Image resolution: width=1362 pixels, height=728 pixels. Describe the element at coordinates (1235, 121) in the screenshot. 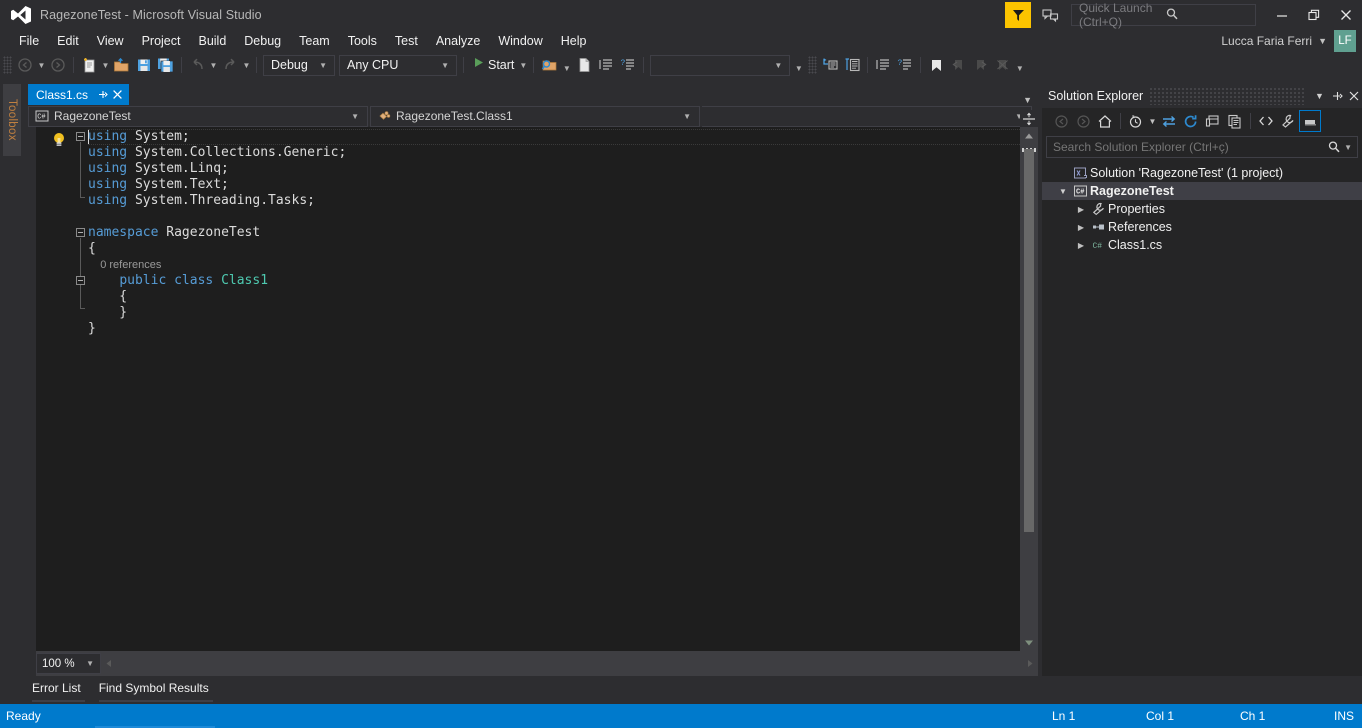

I see `show-all-files-icon` at that location.